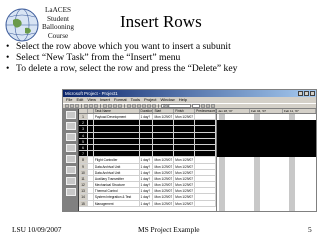 The height and width of the screenshot is (240, 320). I want to click on table-row: 15 Management 1 day? Mon 1/29/07 Mon 1/29/07, so click(147, 203).